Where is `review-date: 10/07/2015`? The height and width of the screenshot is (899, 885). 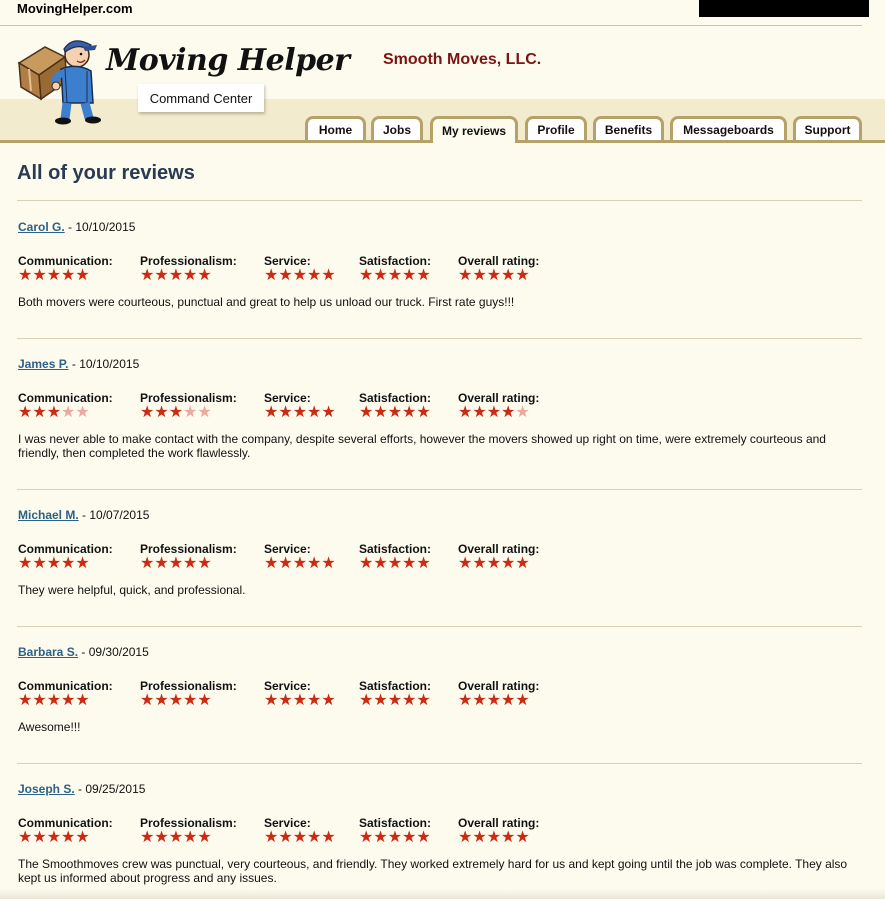
review-date: 10/07/2015 is located at coordinates (119, 515).